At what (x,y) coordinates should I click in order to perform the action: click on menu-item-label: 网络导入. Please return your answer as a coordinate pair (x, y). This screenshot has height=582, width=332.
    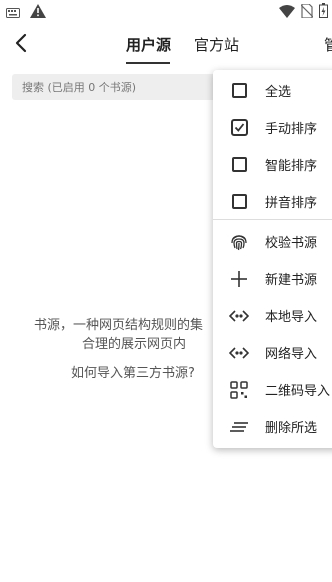
    Looking at the image, I should click on (291, 354).